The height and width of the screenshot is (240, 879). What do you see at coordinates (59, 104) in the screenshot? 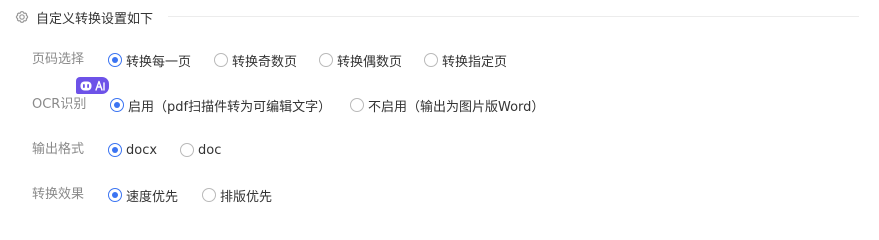
I see `ocr-label: OCR识别` at bounding box center [59, 104].